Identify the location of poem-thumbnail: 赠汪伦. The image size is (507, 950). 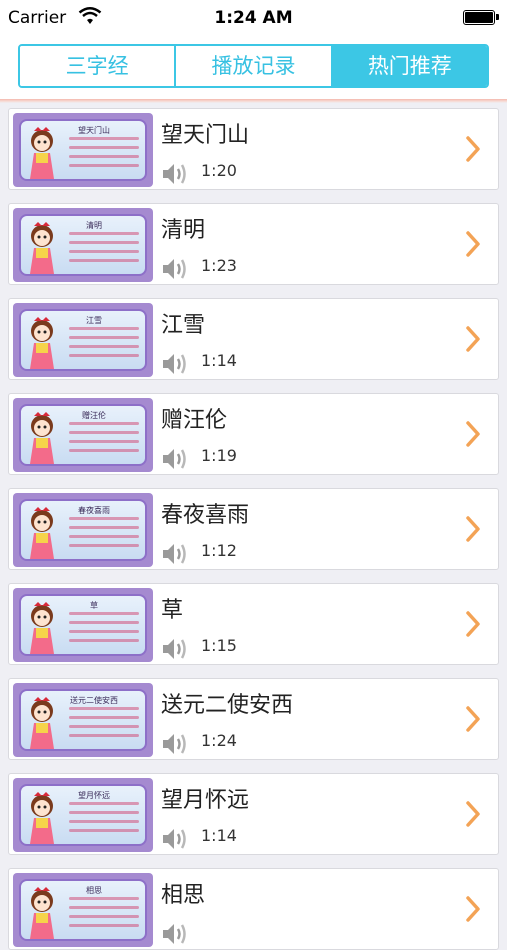
(83, 435).